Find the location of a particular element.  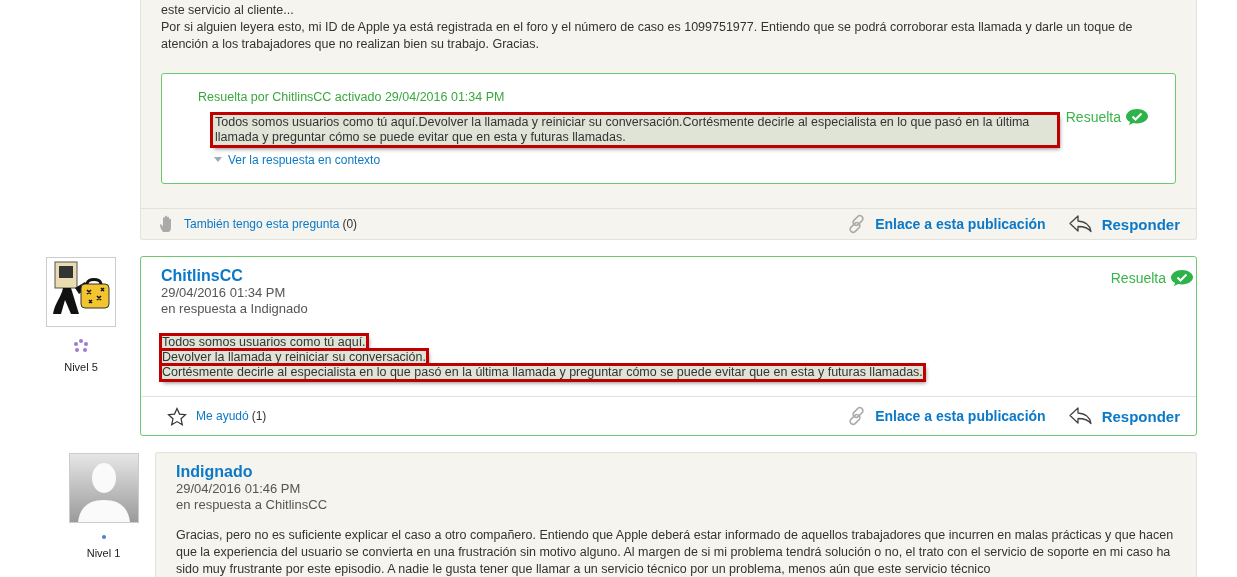

user-level: Nivel 1 is located at coordinates (103, 553).